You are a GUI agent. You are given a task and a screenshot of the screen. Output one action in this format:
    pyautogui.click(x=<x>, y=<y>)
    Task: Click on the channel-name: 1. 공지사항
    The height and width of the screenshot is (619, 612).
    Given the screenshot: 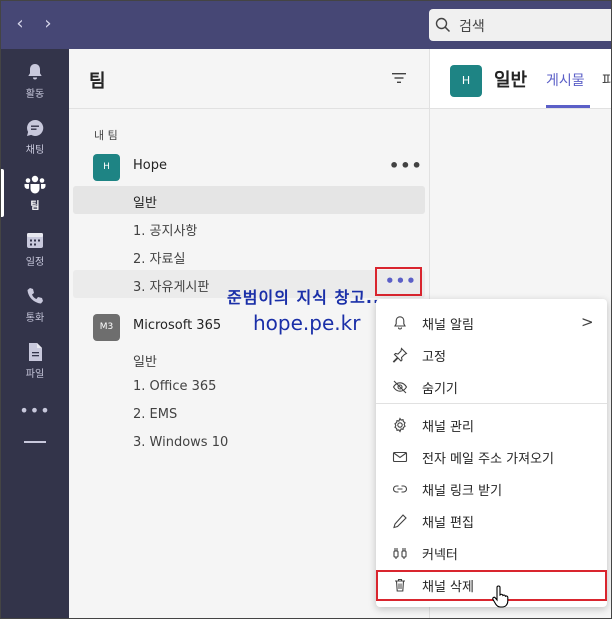 What is the action you would take?
    pyautogui.click(x=165, y=231)
    